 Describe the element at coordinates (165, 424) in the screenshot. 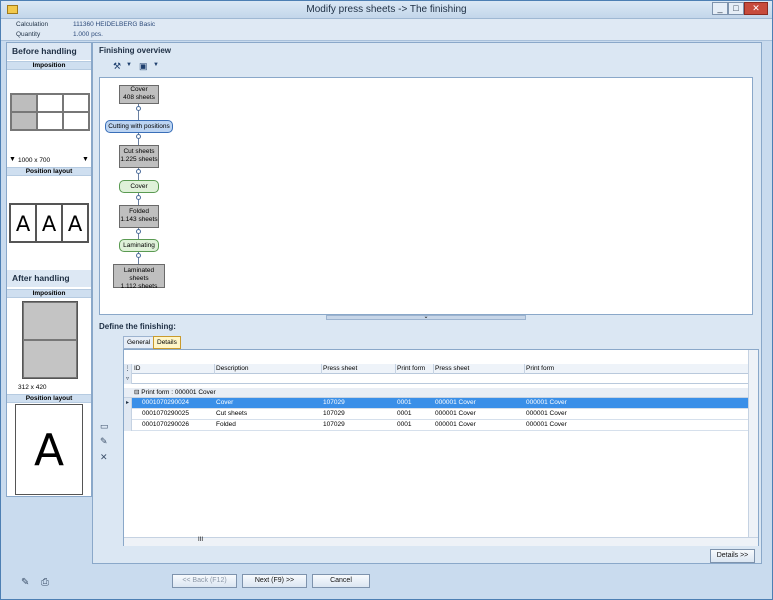

I see `cell-id: 0001070290026` at that location.